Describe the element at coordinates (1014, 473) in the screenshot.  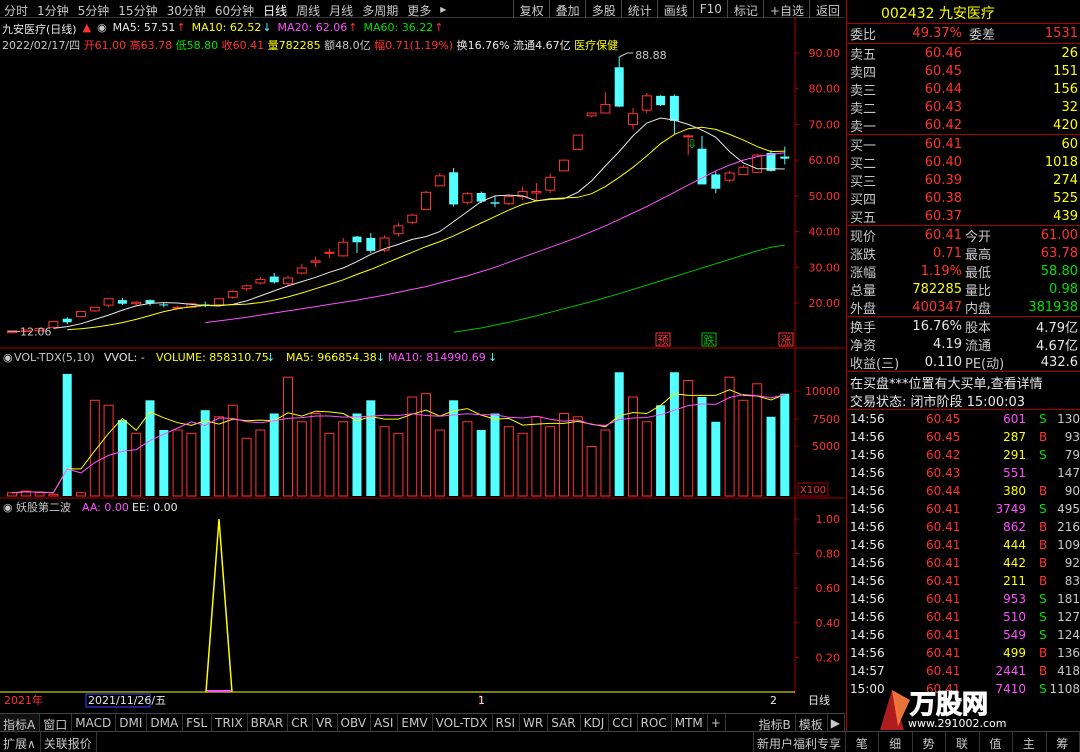
I see `tick-volume: 551` at that location.